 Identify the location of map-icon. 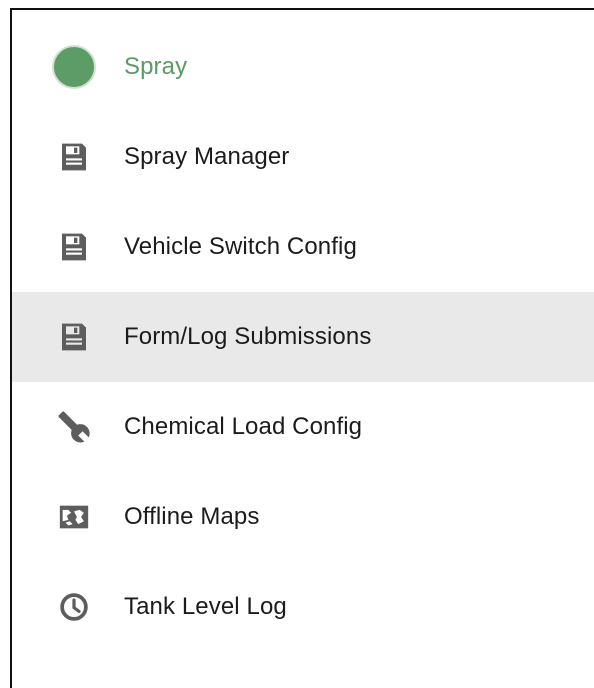
(74, 517).